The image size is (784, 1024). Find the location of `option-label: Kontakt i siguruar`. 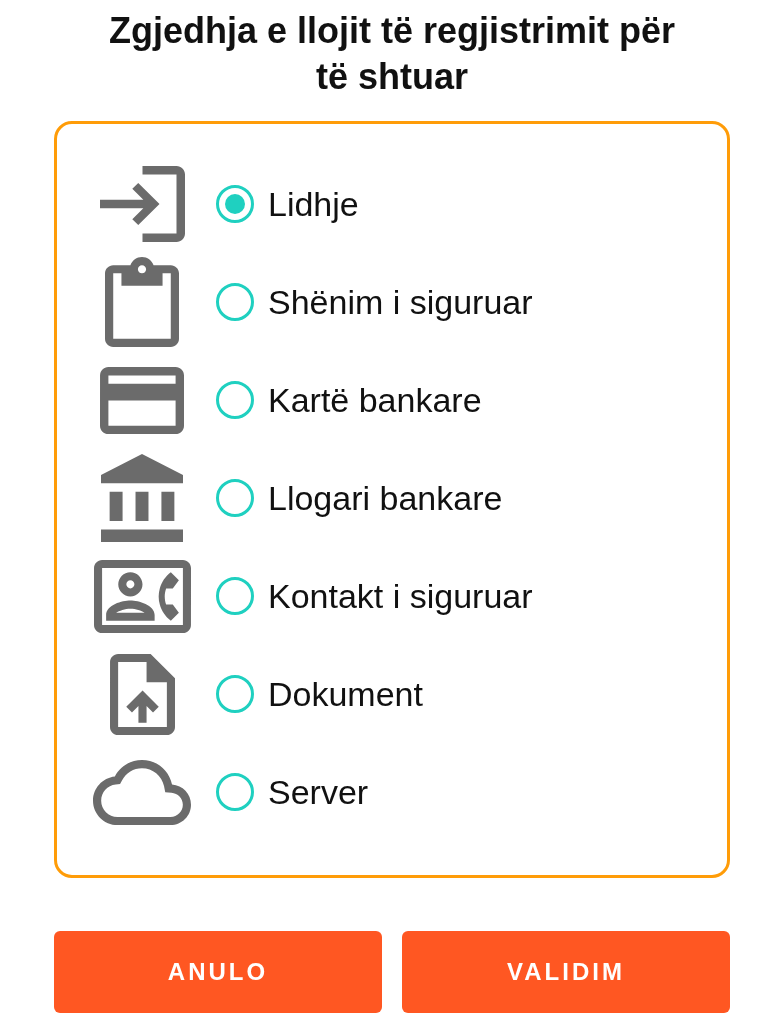

option-label: Kontakt i siguruar is located at coordinates (400, 596).